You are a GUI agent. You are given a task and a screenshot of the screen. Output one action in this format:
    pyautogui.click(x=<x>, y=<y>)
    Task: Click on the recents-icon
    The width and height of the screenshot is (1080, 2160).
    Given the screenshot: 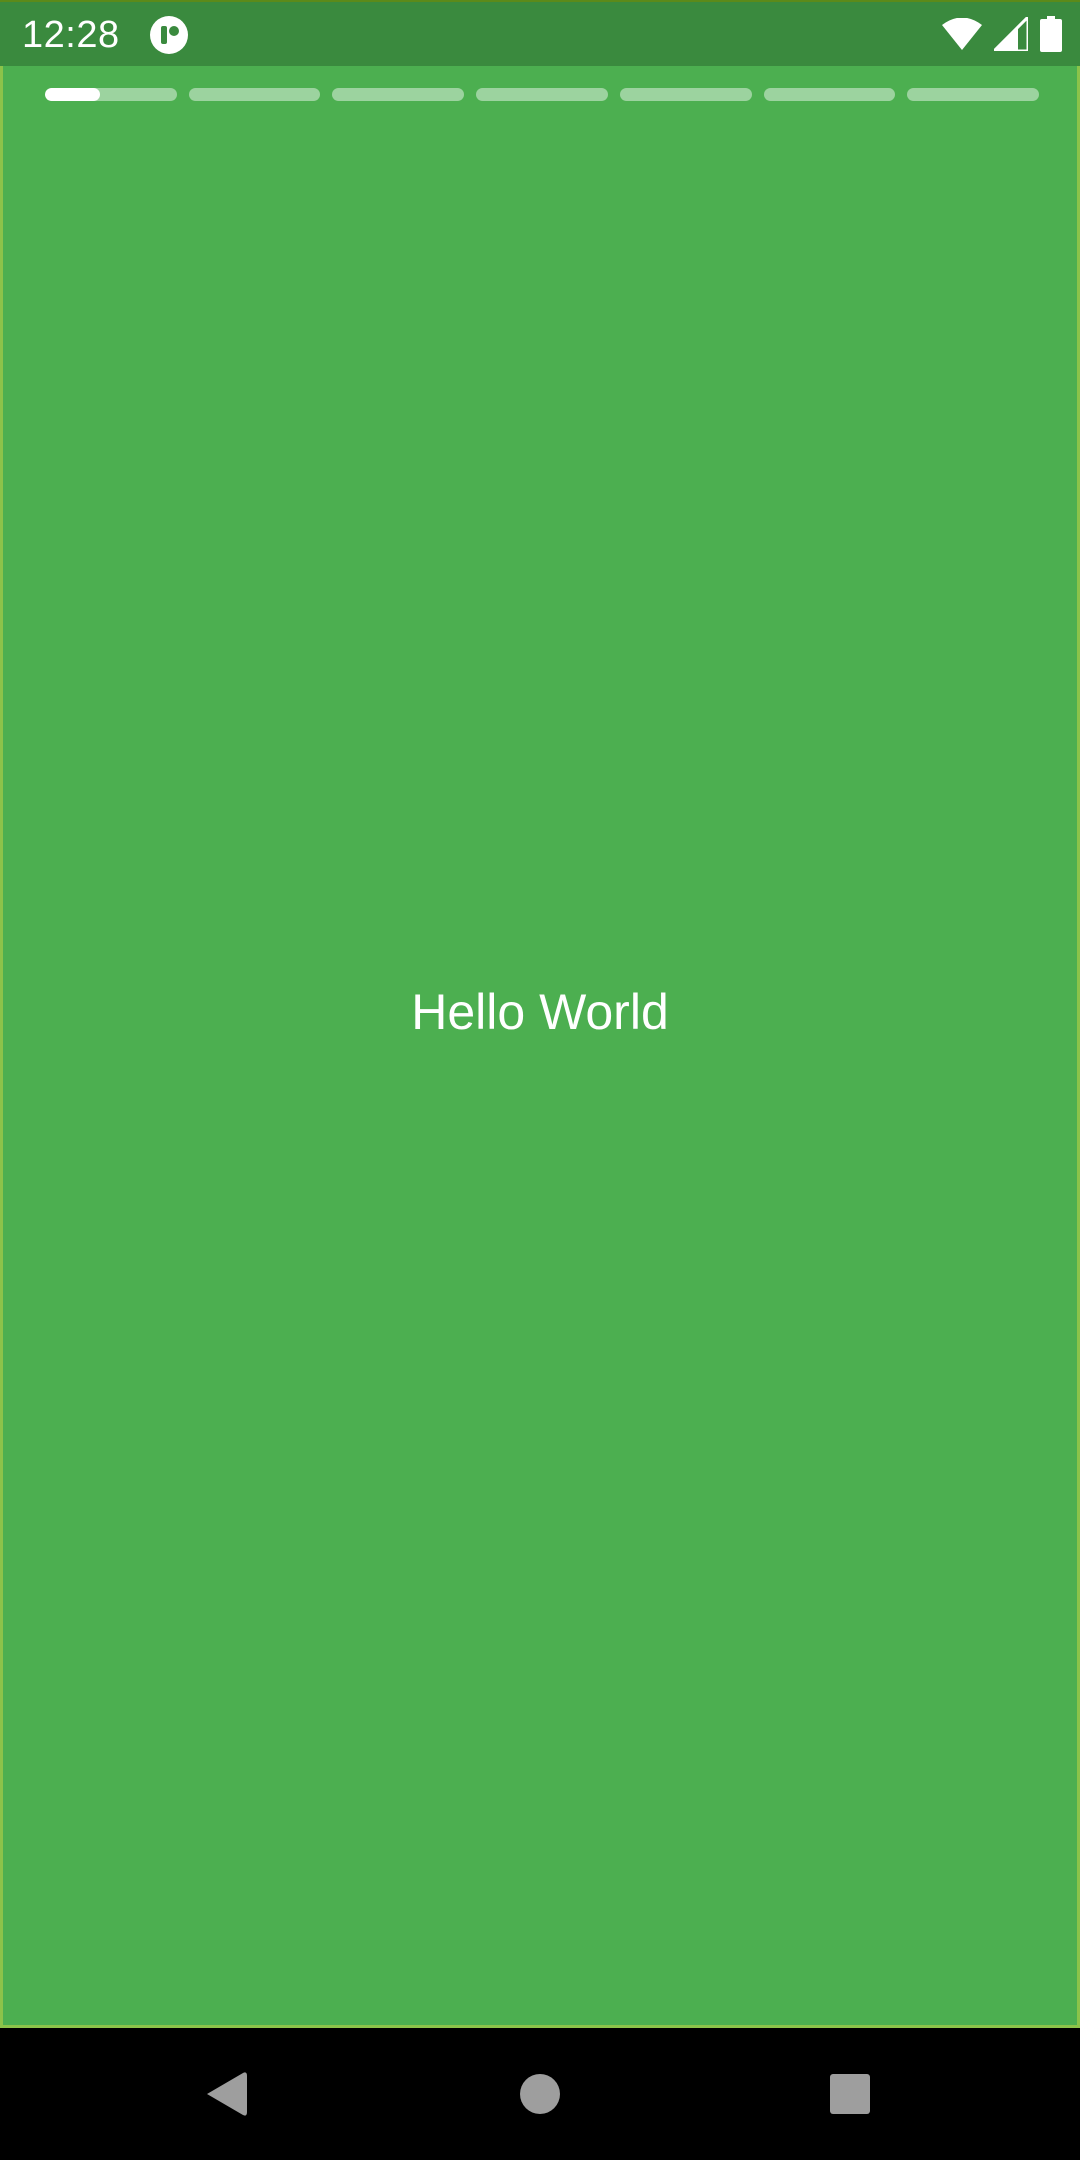 What is the action you would take?
    pyautogui.click(x=850, y=2094)
    